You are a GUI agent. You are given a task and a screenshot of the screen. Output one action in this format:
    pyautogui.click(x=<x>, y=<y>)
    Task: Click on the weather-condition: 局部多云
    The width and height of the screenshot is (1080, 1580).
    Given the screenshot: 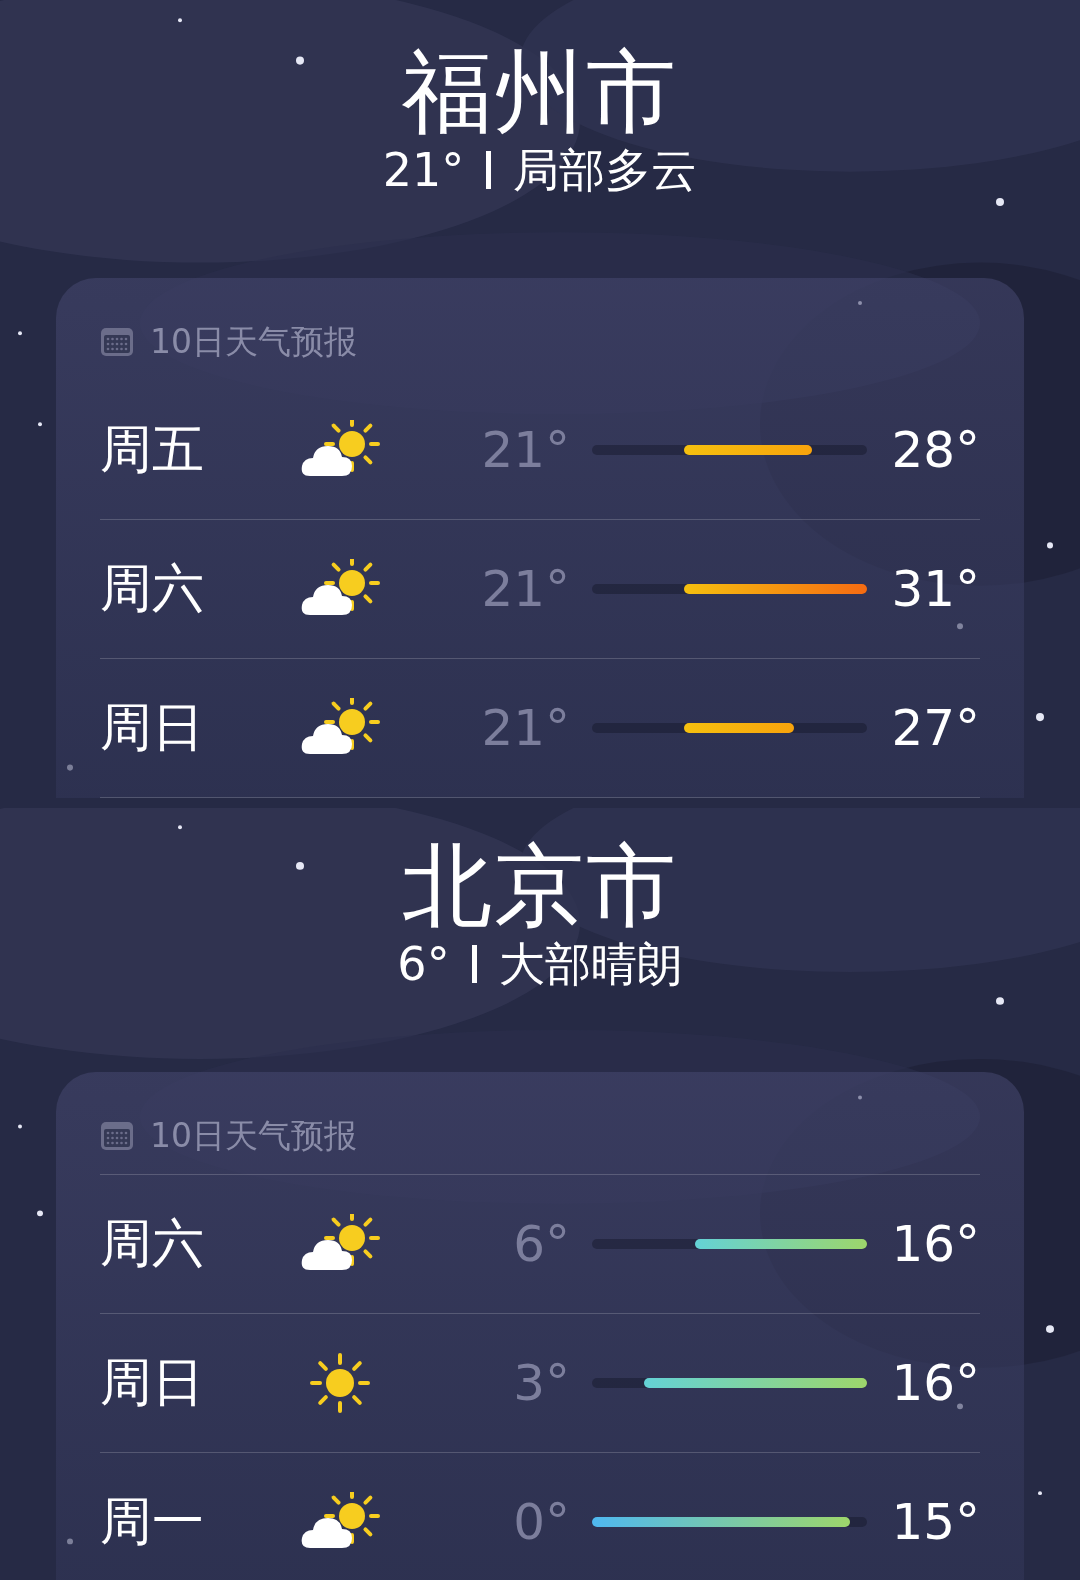 What is the action you would take?
    pyautogui.click(x=605, y=170)
    